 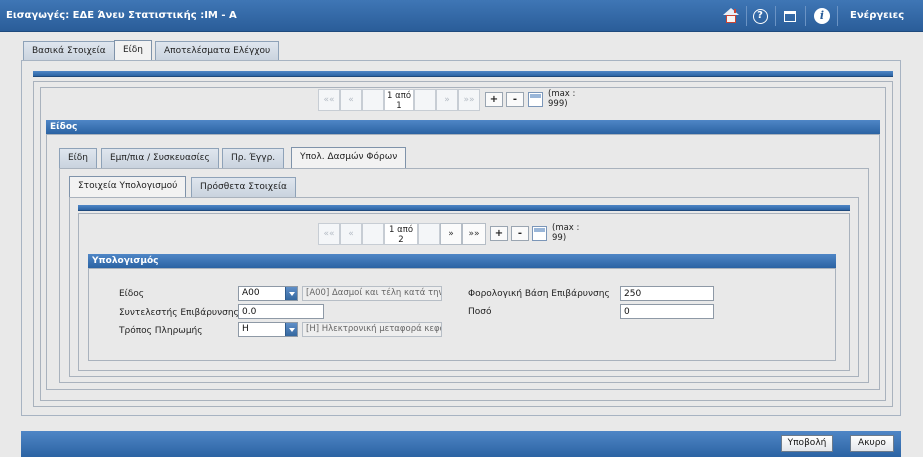 I want to click on window-icon, so click(x=790, y=16).